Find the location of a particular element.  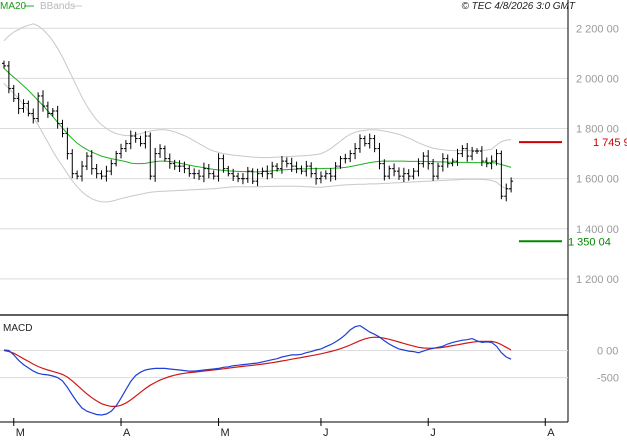

x-axis: MAMJJA is located at coordinates (284, 428).